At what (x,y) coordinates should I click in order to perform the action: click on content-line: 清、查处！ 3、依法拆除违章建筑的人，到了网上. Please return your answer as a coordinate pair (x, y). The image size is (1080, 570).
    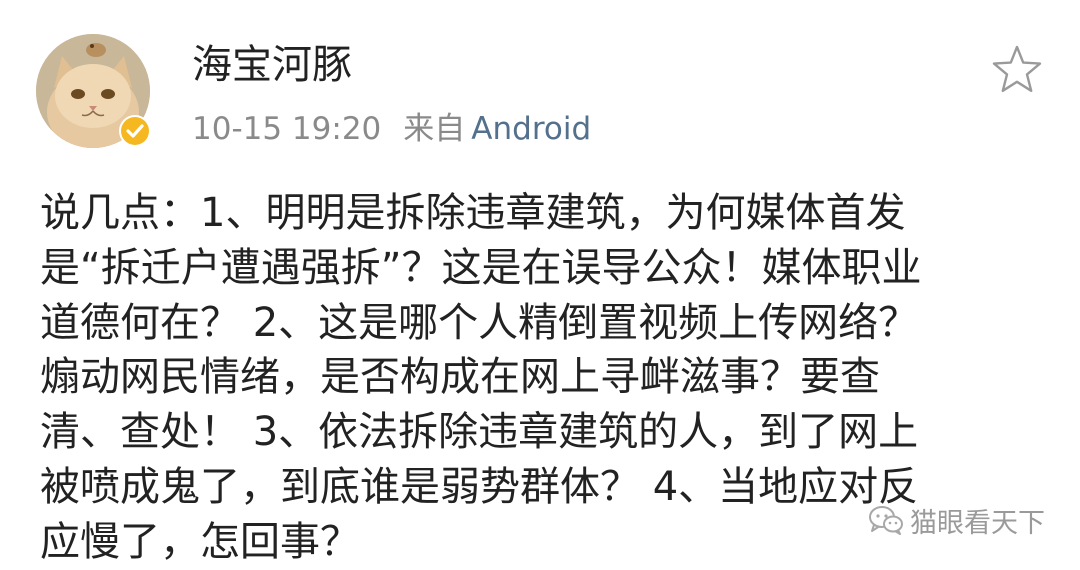
    Looking at the image, I should click on (479, 432).